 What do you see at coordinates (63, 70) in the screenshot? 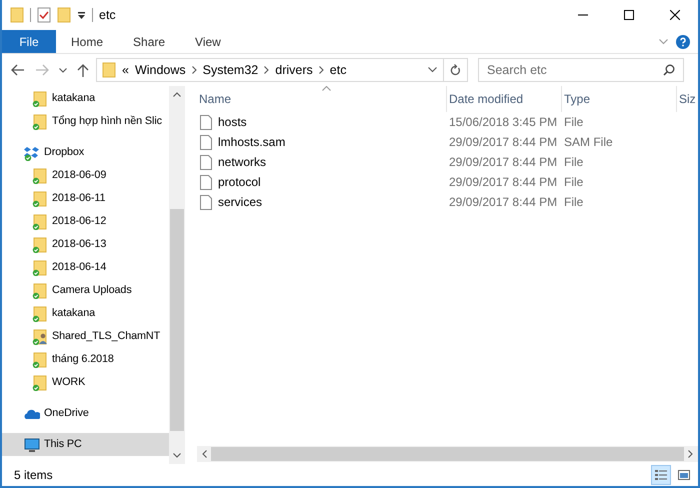
I see `recent-locations-button` at bounding box center [63, 70].